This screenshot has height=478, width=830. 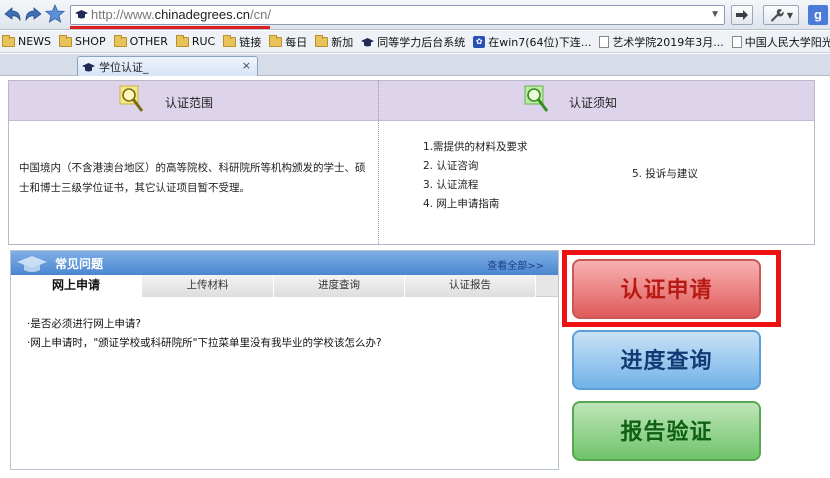 What do you see at coordinates (81, 14) in the screenshot?
I see `site-favicon-icon` at bounding box center [81, 14].